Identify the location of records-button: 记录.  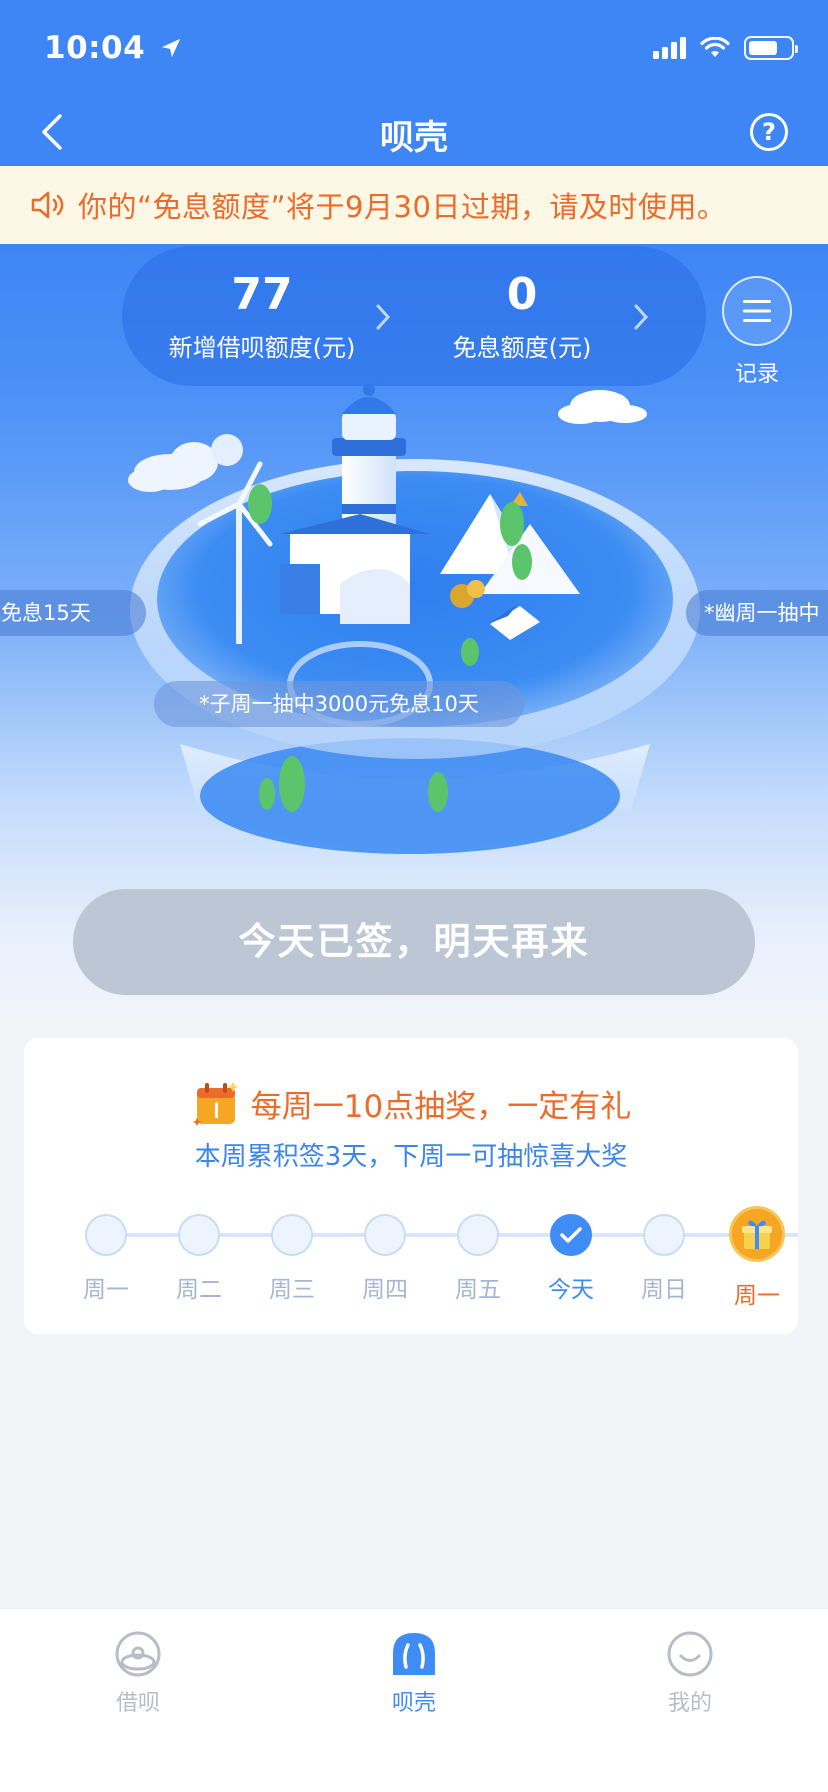
(757, 332).